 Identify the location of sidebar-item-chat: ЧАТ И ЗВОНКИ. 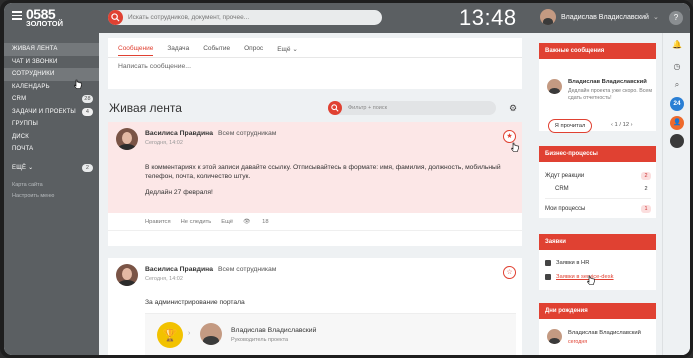
(51, 62).